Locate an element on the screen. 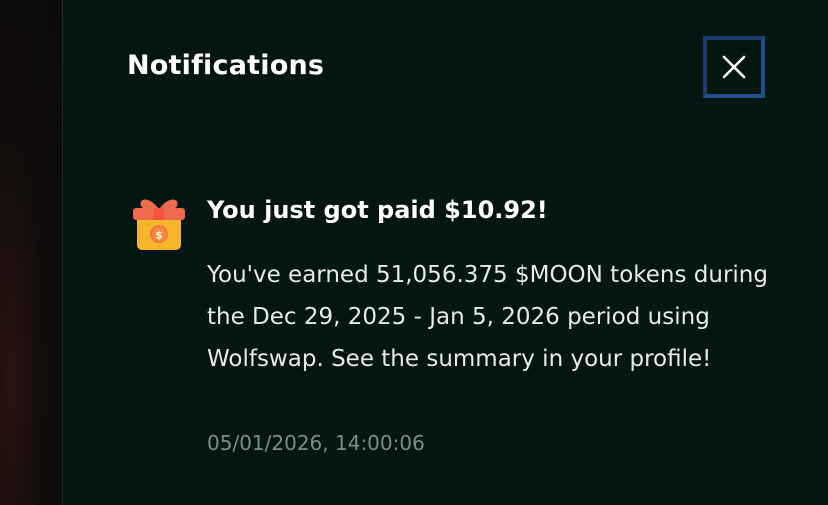  close-icon is located at coordinates (734, 67).